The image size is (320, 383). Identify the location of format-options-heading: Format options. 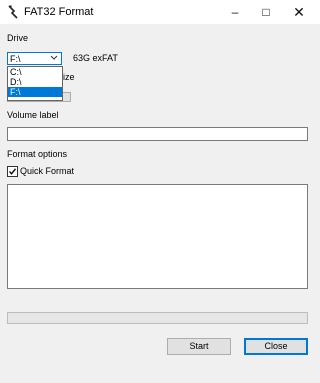
(37, 154).